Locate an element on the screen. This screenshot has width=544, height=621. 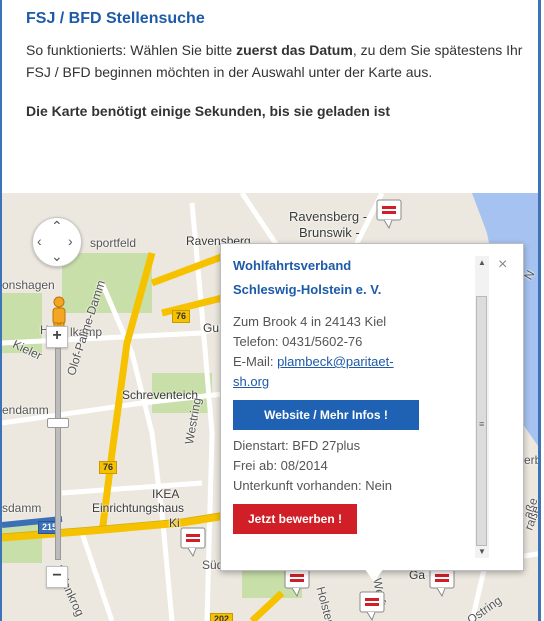
email-link: plambeck@paritaet- is located at coordinates (335, 361).